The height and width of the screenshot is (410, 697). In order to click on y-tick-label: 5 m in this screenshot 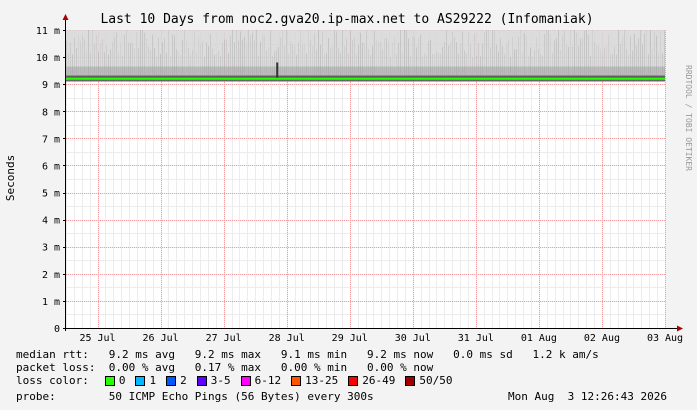, I will do `click(51, 194)`.